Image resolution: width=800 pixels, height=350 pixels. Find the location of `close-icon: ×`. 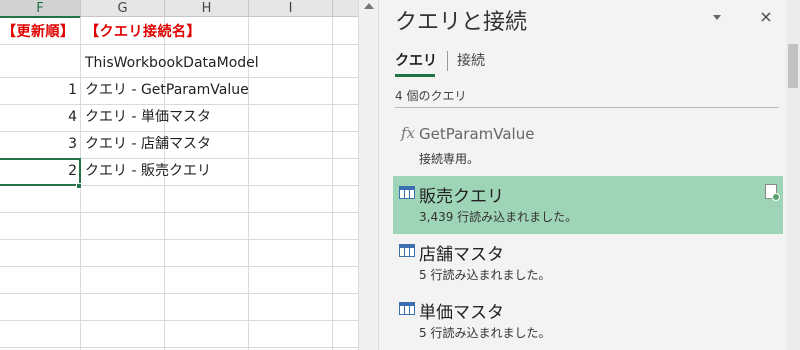

close-icon: × is located at coordinates (766, 16).